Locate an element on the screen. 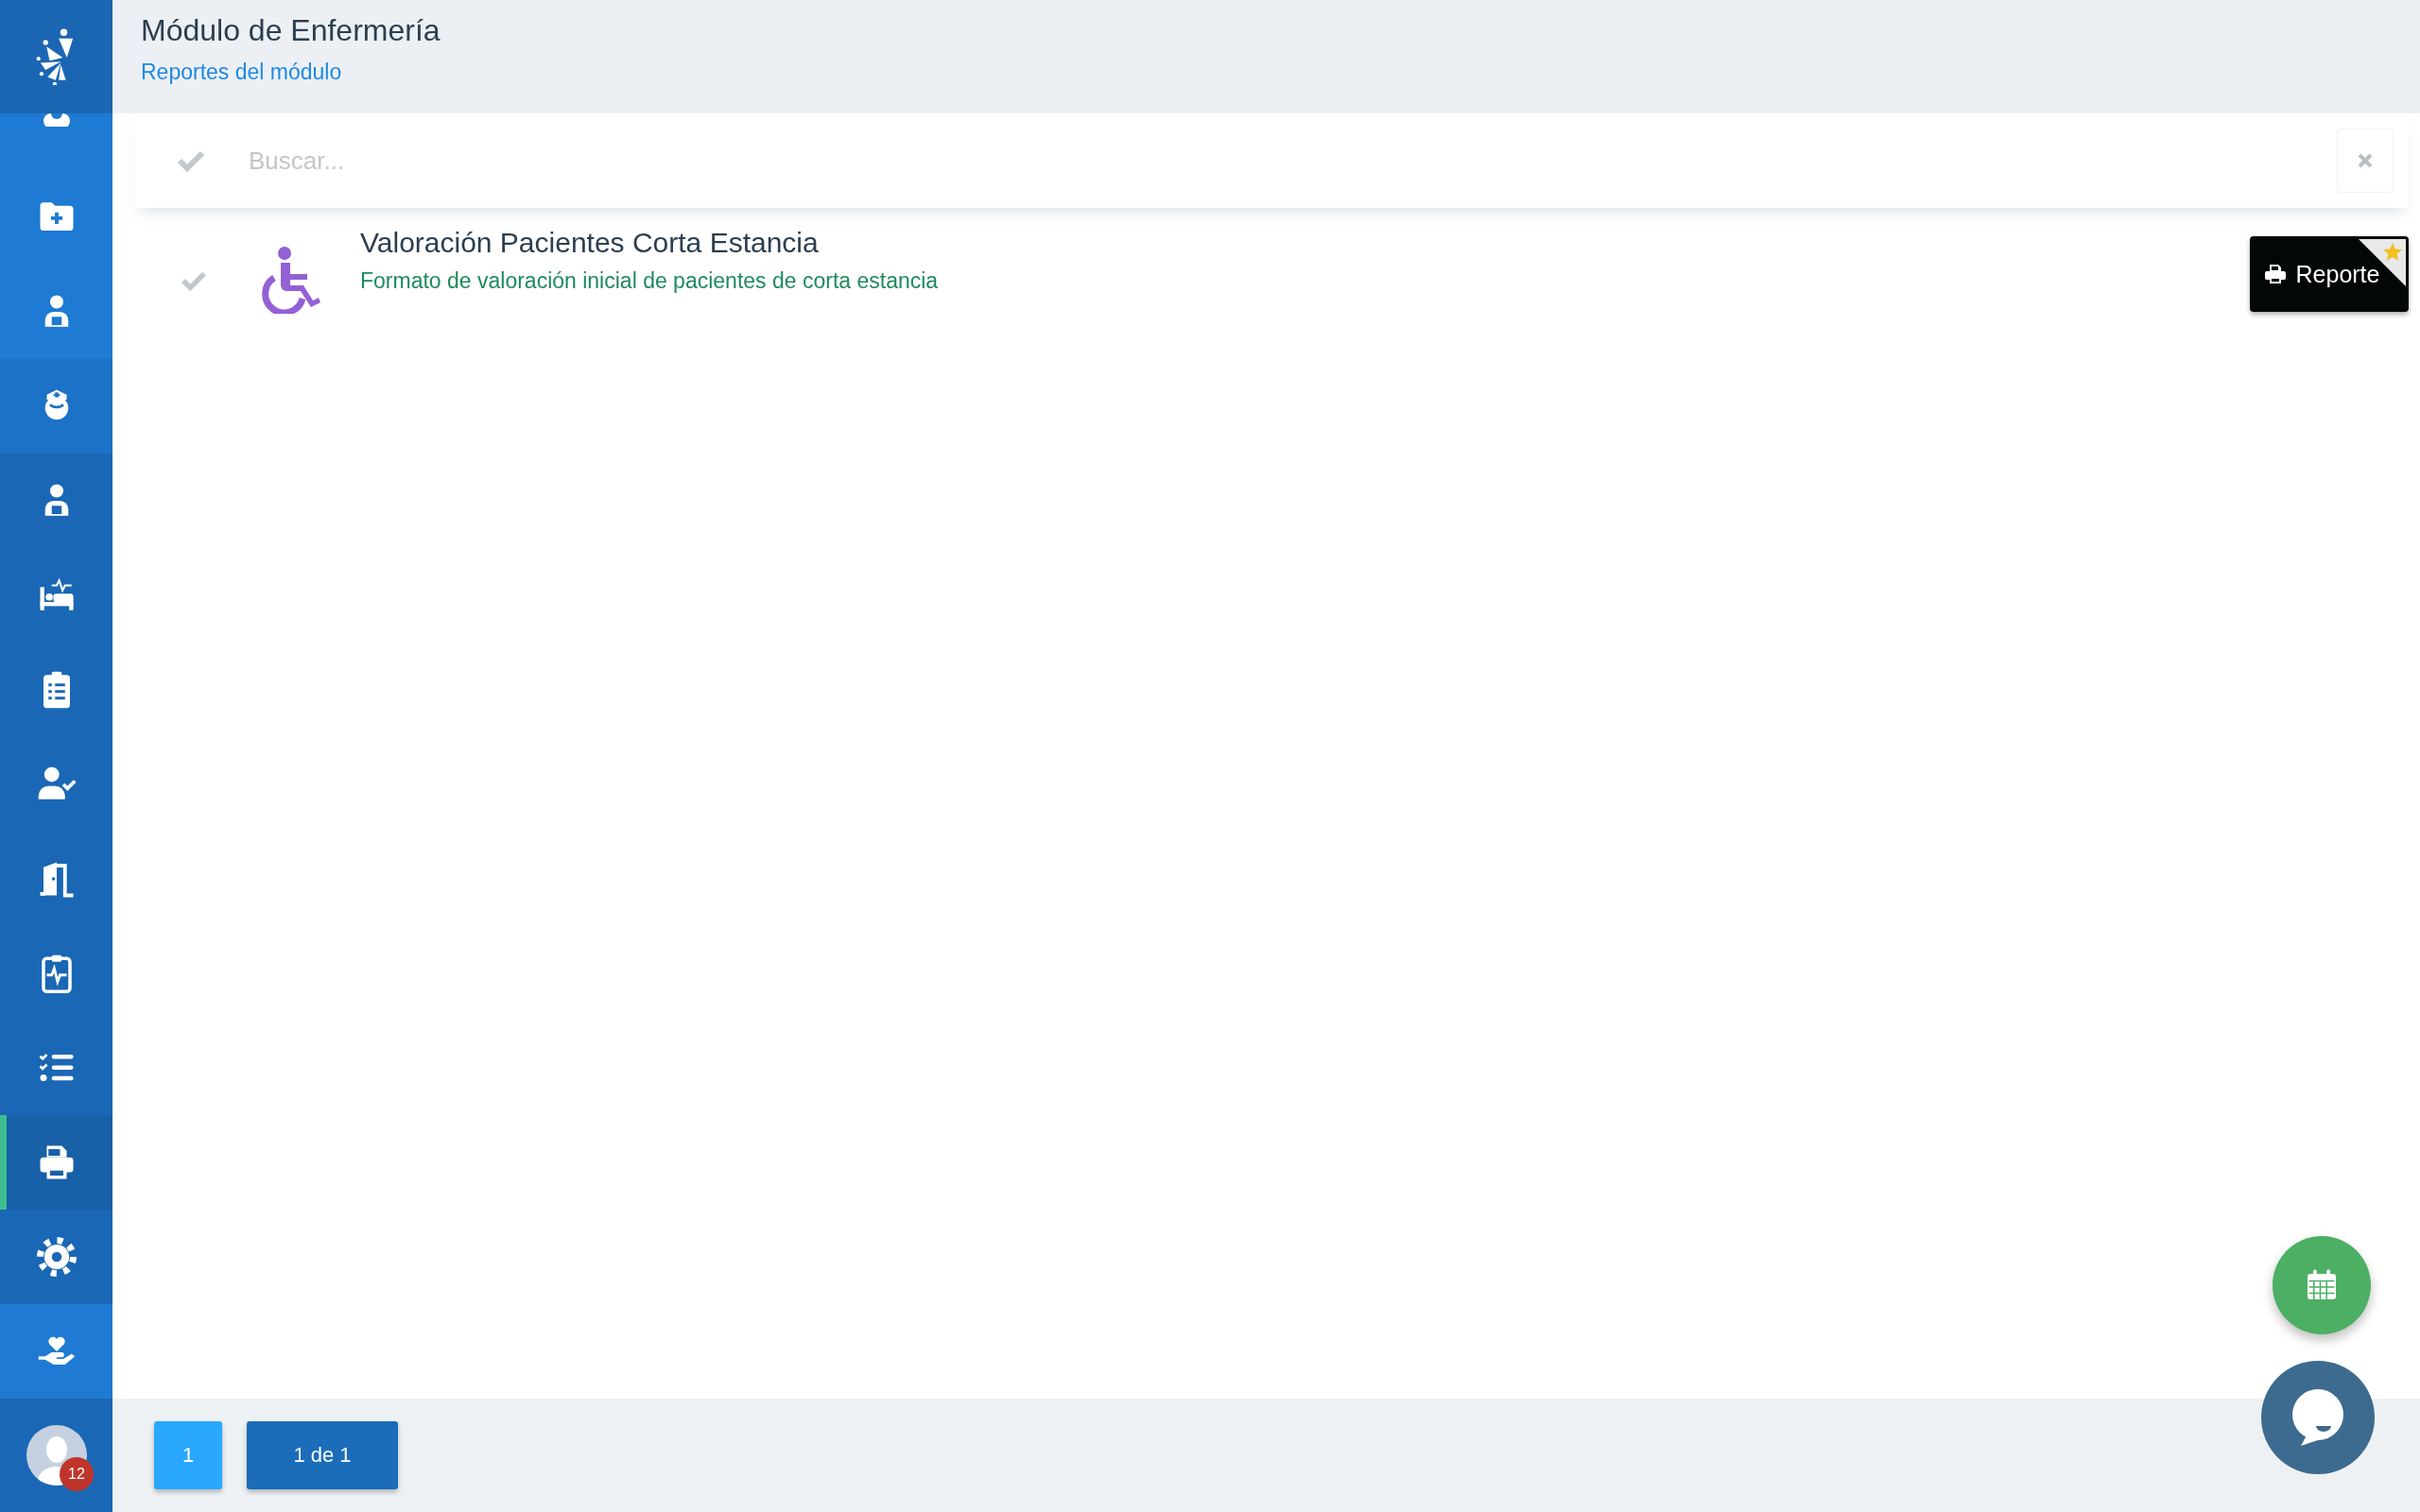  report-title: Valoración Pacientes Corta Estancia is located at coordinates (590, 243).